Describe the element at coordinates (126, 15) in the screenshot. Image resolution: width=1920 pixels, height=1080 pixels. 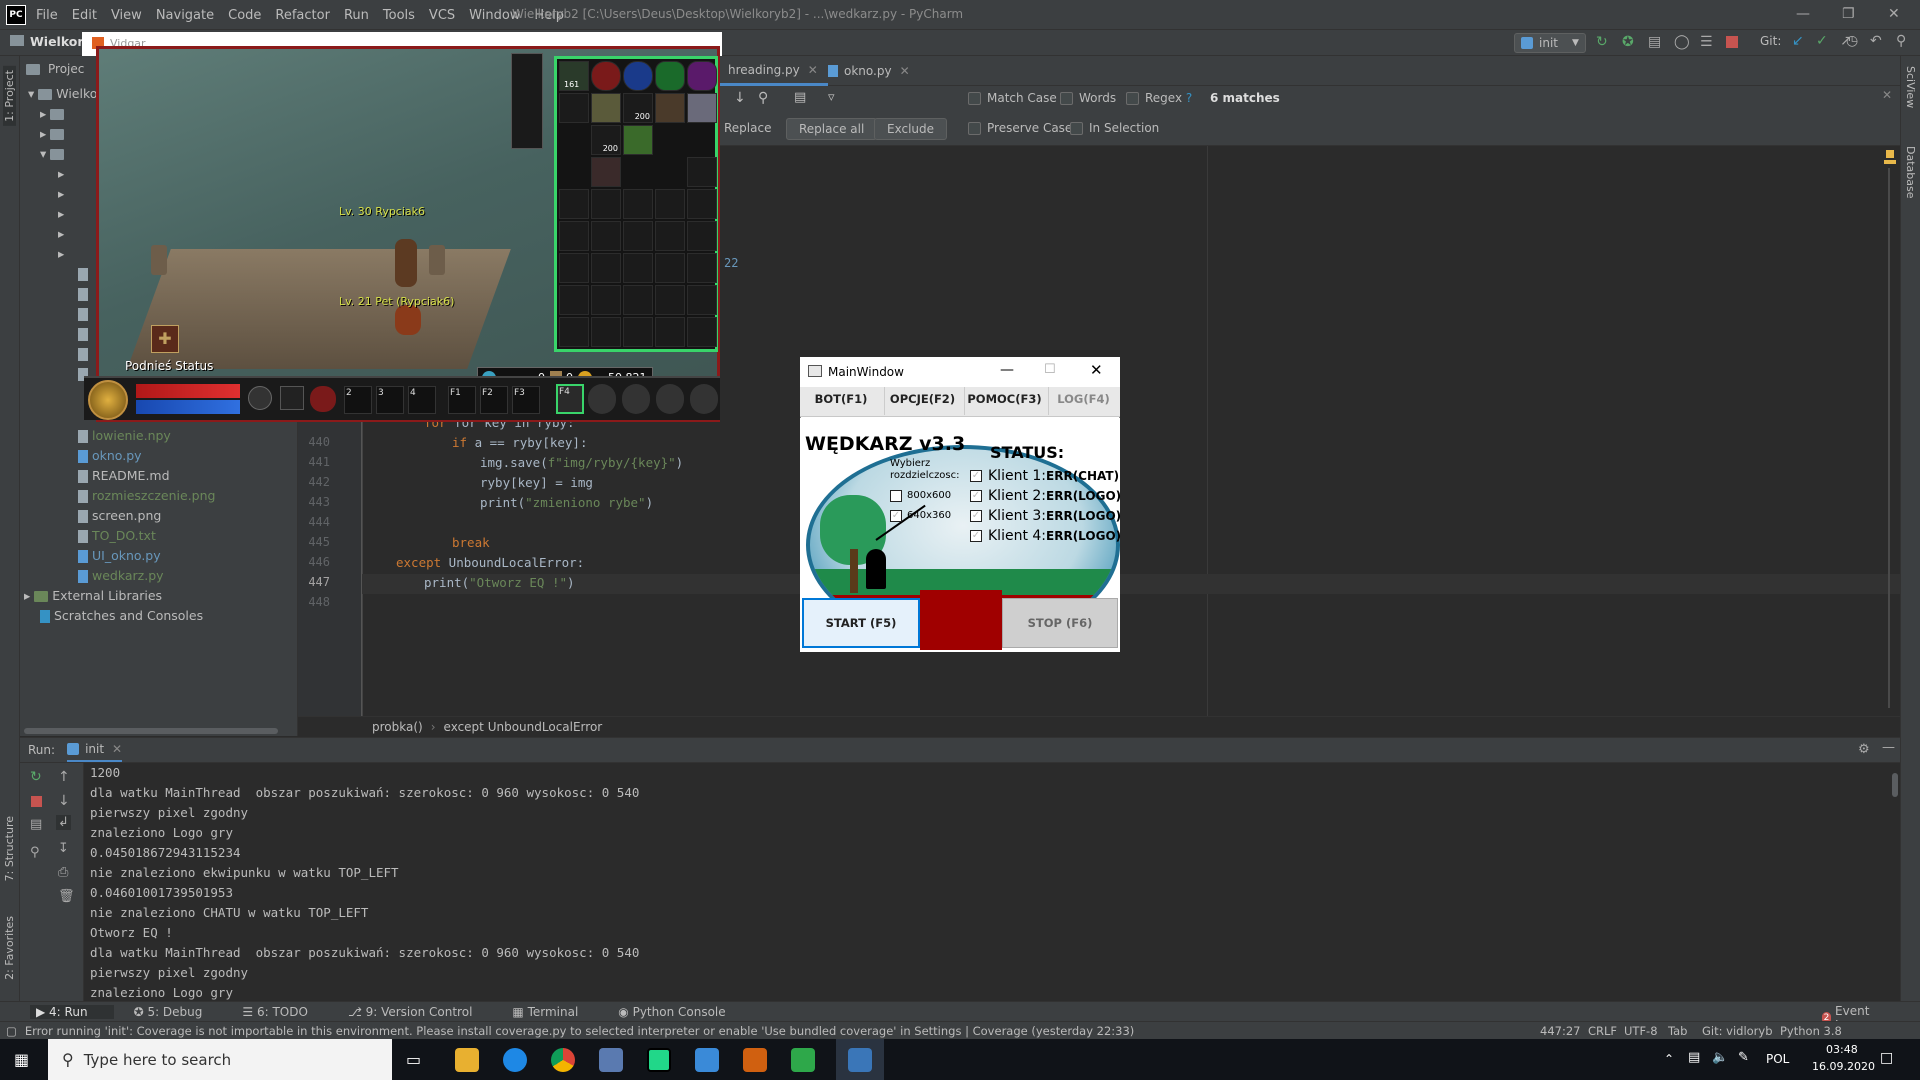
I see `menu-view: View` at that location.